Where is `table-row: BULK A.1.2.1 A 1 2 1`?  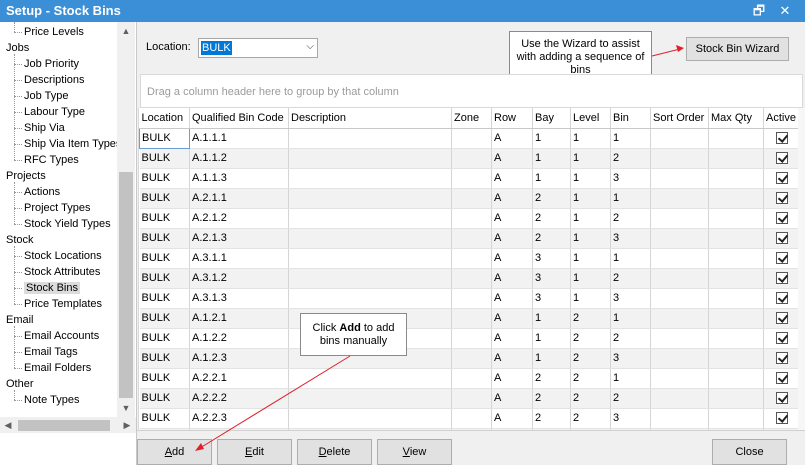 table-row: BULK A.1.2.1 A 1 2 1 is located at coordinates (468, 318).